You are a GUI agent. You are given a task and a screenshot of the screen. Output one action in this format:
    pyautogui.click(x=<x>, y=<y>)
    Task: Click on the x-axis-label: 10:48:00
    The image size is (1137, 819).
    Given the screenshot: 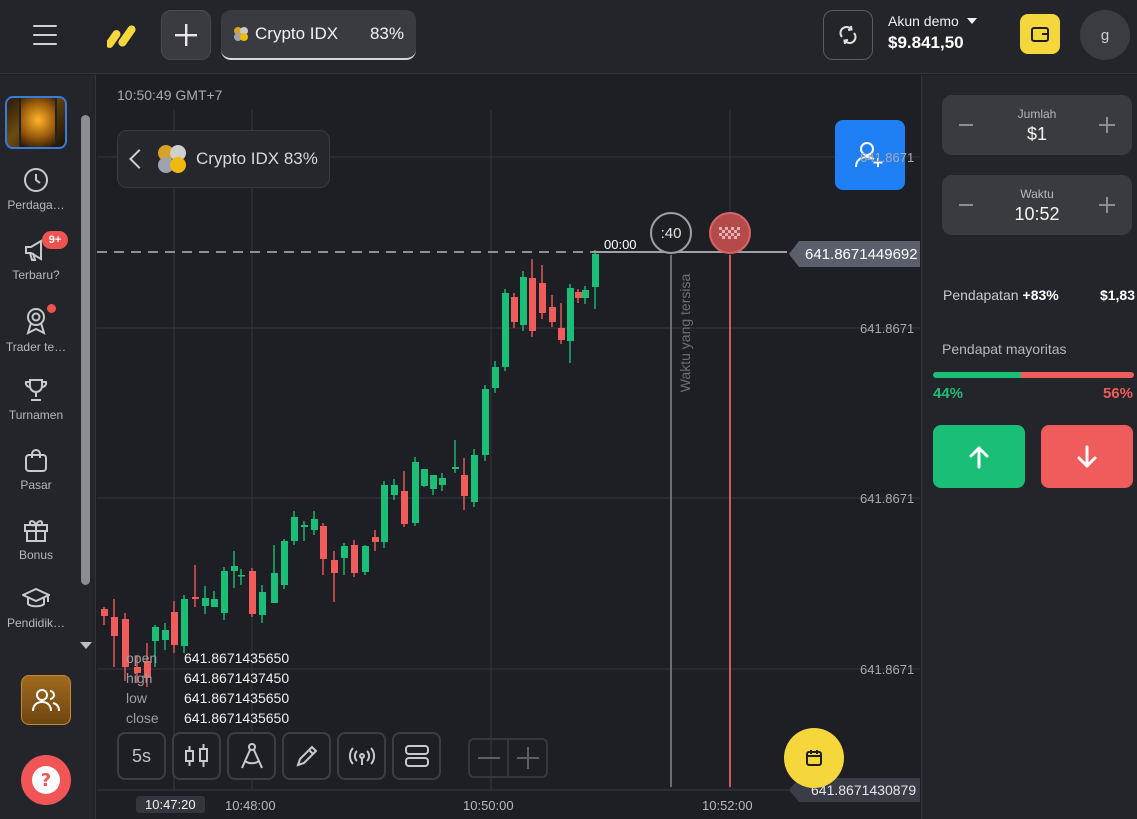 What is the action you would take?
    pyautogui.click(x=250, y=805)
    